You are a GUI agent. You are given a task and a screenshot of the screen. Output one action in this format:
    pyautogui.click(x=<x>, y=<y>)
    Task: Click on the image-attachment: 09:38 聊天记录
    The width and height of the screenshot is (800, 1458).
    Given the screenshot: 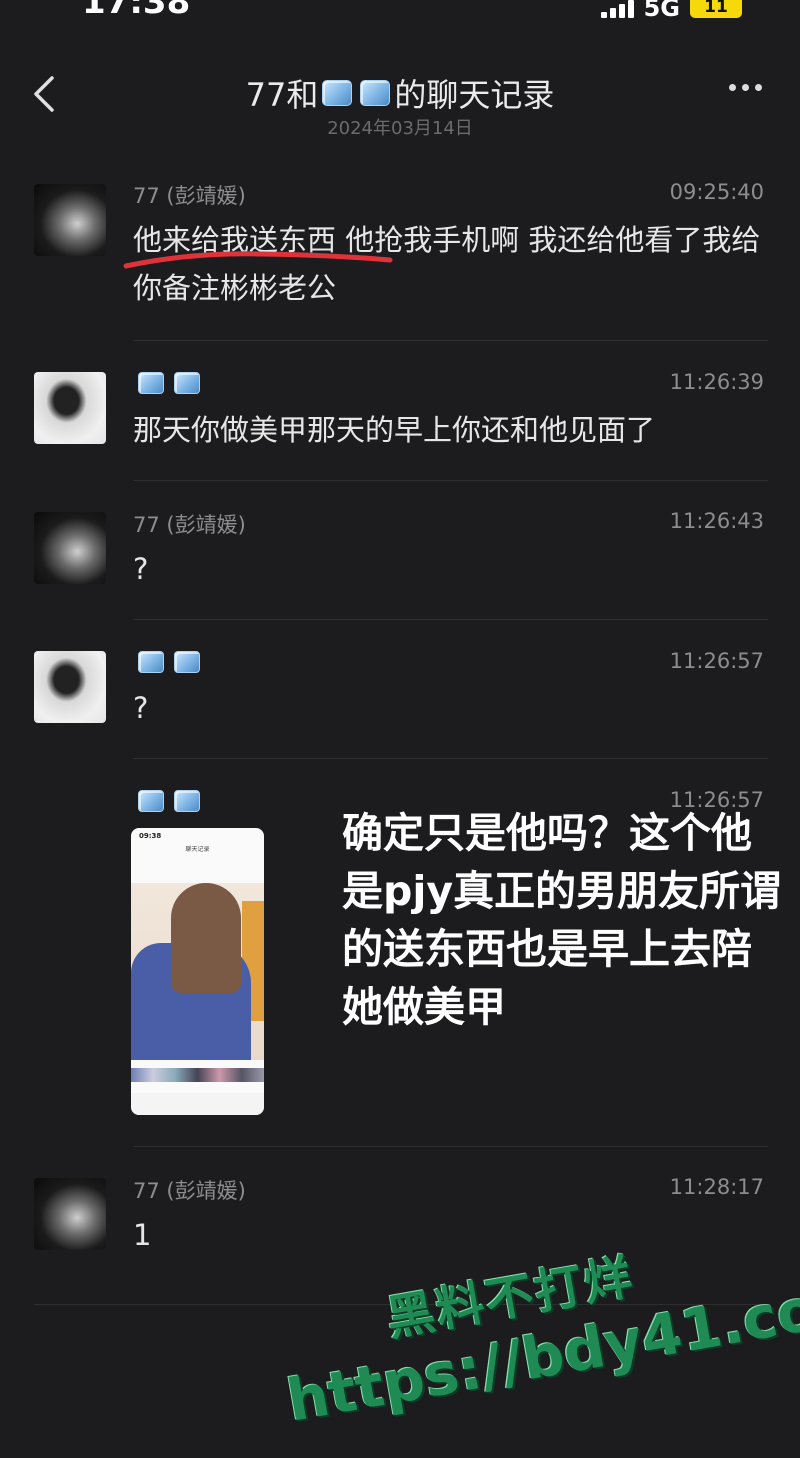 What is the action you would take?
    pyautogui.click(x=197, y=971)
    